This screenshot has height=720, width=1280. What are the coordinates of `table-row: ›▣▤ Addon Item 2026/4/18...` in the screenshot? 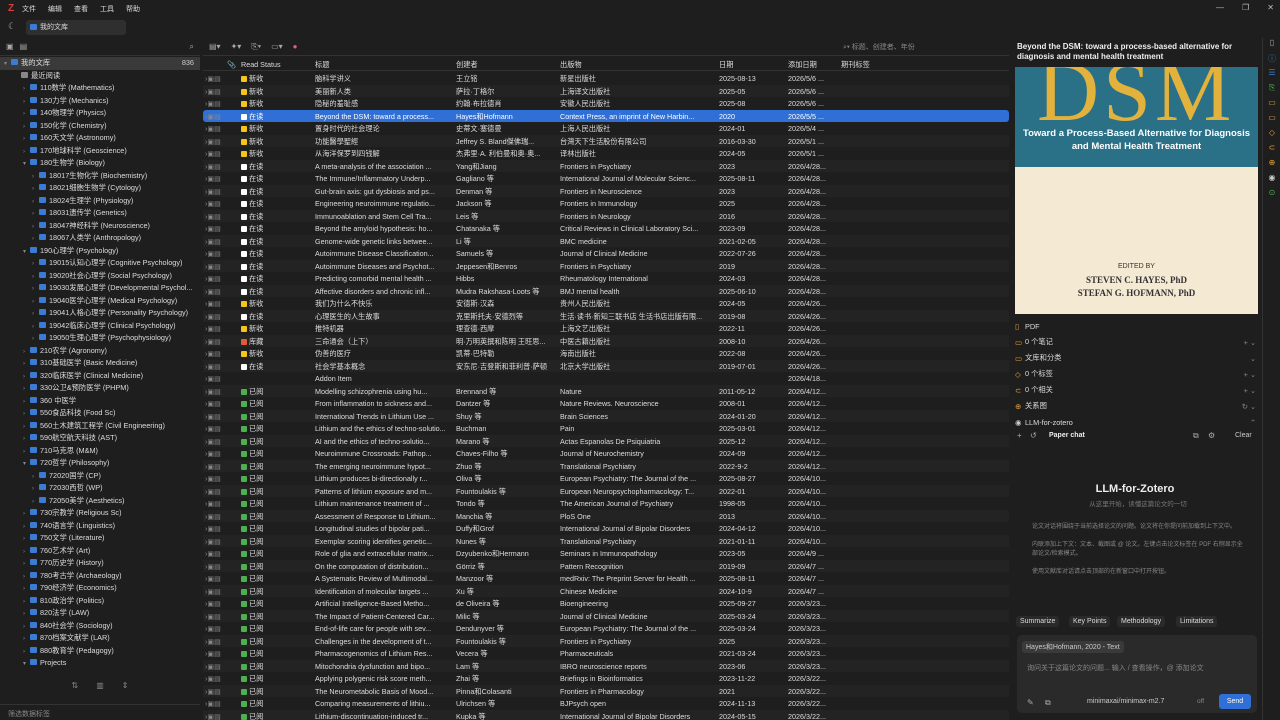 It's located at (606, 378).